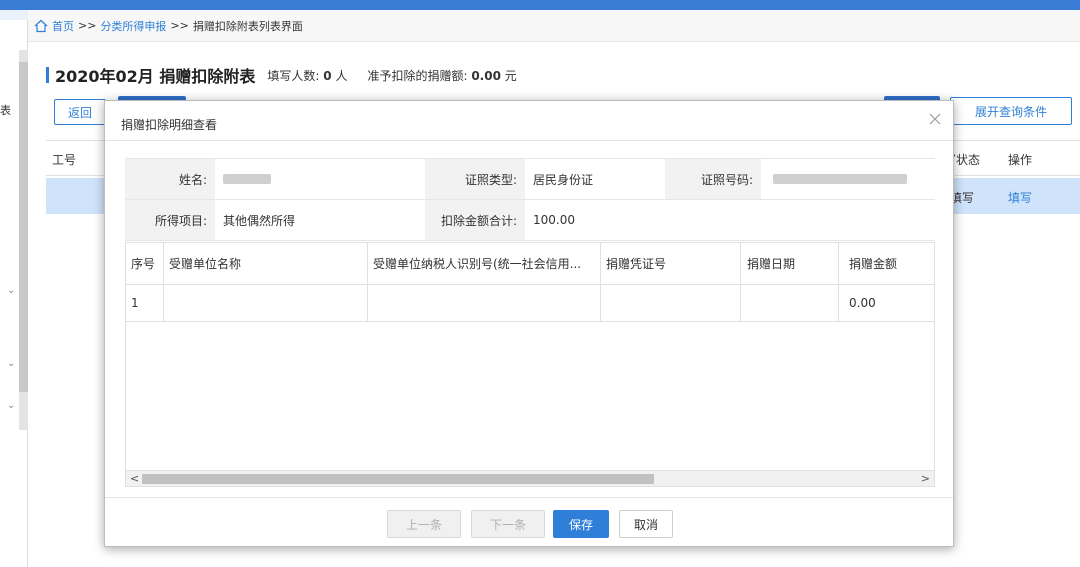 This screenshot has width=1080, height=567. Describe the element at coordinates (790, 263) in the screenshot. I see `column-header: 捐赠日期` at that location.